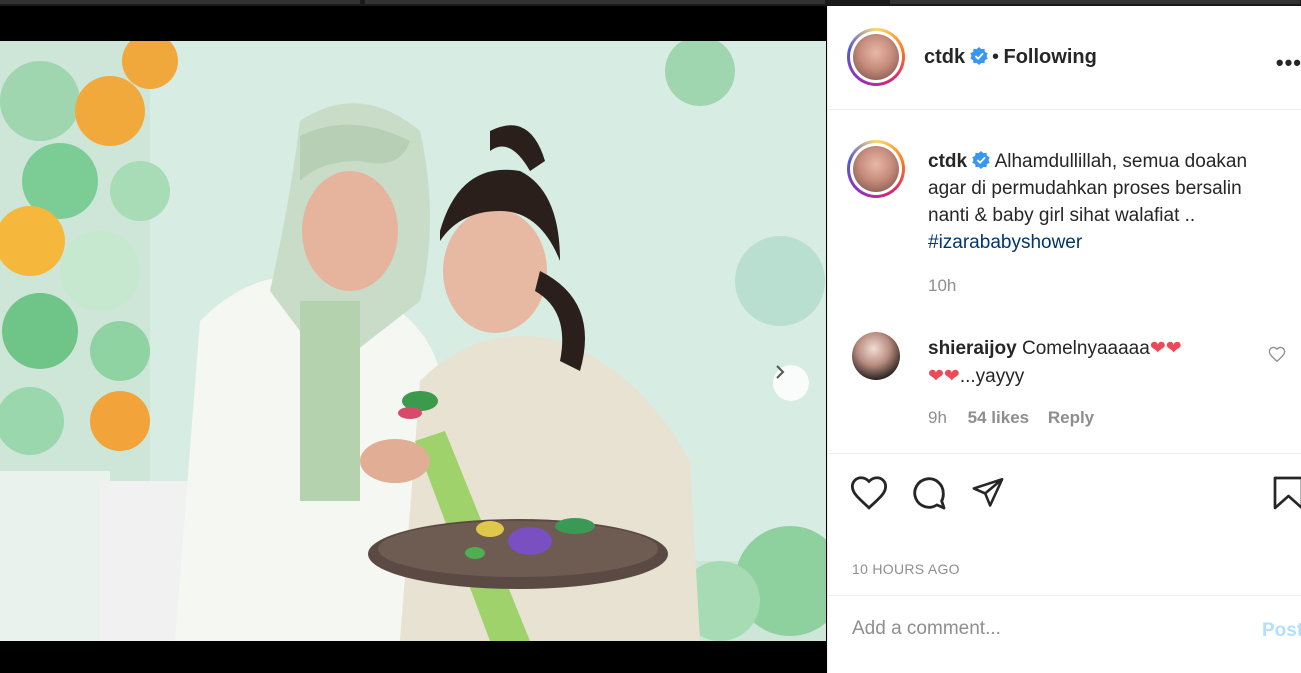 The height and width of the screenshot is (673, 1301). What do you see at coordinates (1093, 363) in the screenshot?
I see `comment: shieraijoy Comelnyaaaaa❤❤ ❤❤...yayyy` at bounding box center [1093, 363].